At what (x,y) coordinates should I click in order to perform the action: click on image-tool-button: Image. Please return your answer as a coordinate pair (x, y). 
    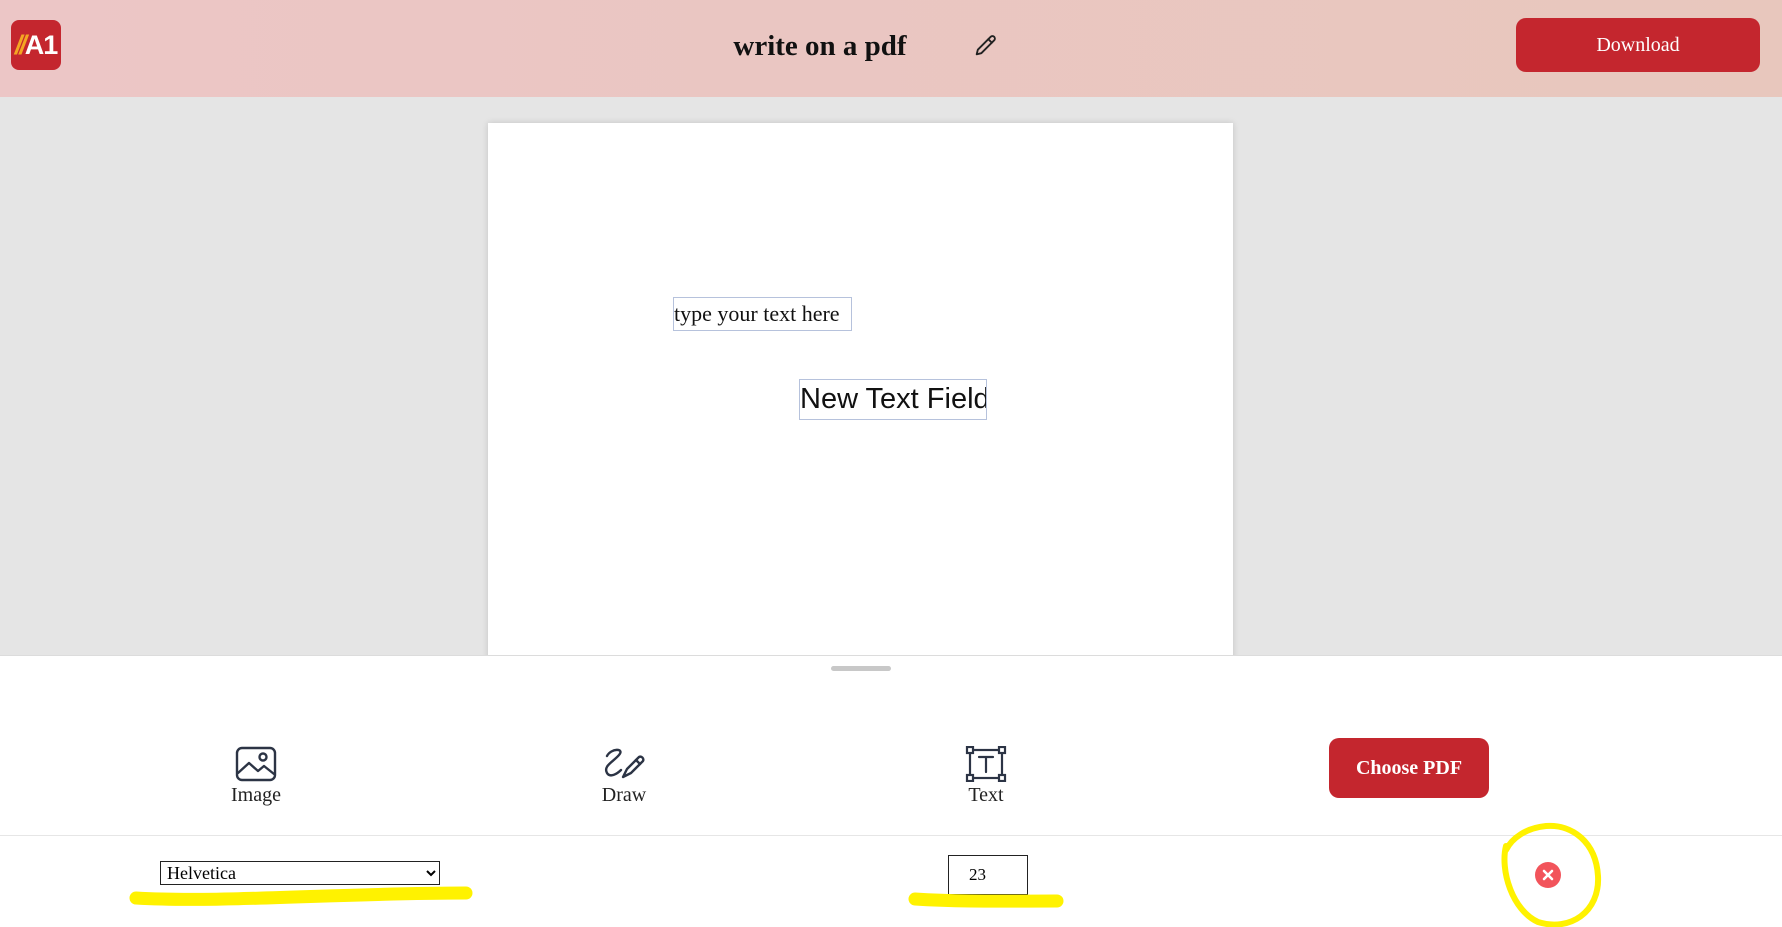
    Looking at the image, I should click on (256, 781).